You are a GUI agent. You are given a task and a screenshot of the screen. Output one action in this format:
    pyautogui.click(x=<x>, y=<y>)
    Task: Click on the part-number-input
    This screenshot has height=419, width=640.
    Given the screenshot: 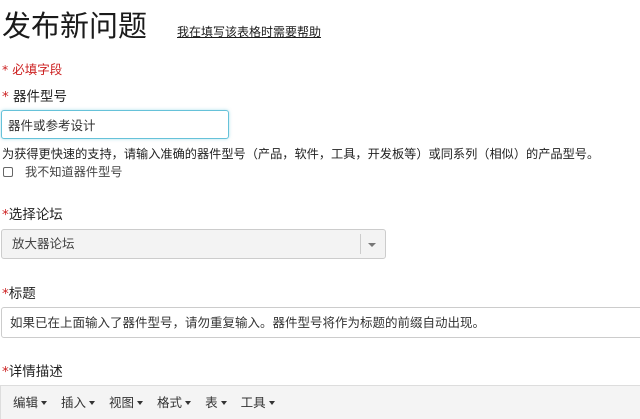 What is the action you would take?
    pyautogui.click(x=115, y=124)
    